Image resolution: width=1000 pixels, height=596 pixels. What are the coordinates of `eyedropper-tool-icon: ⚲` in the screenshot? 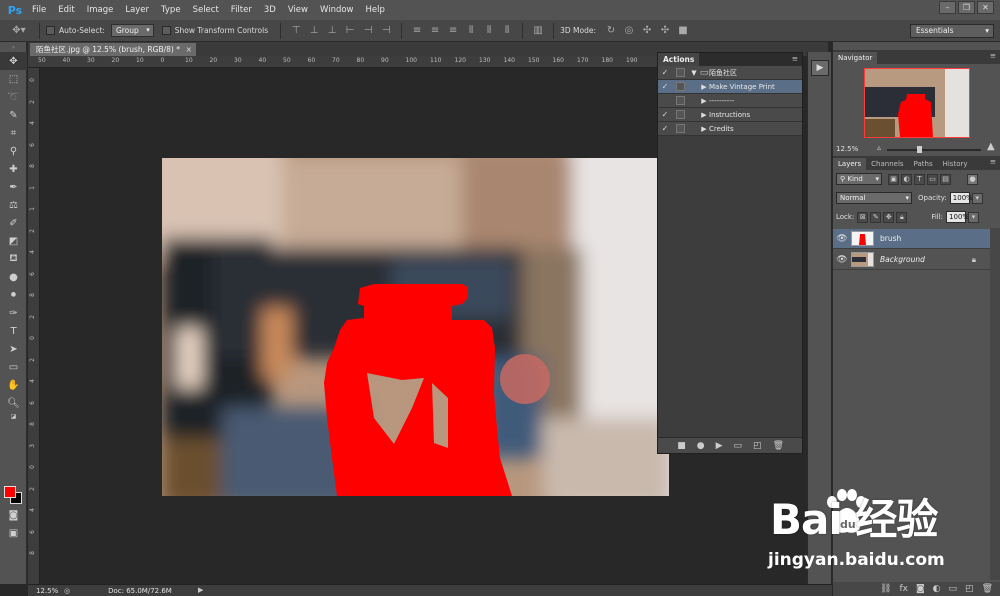 It's located at (13, 151).